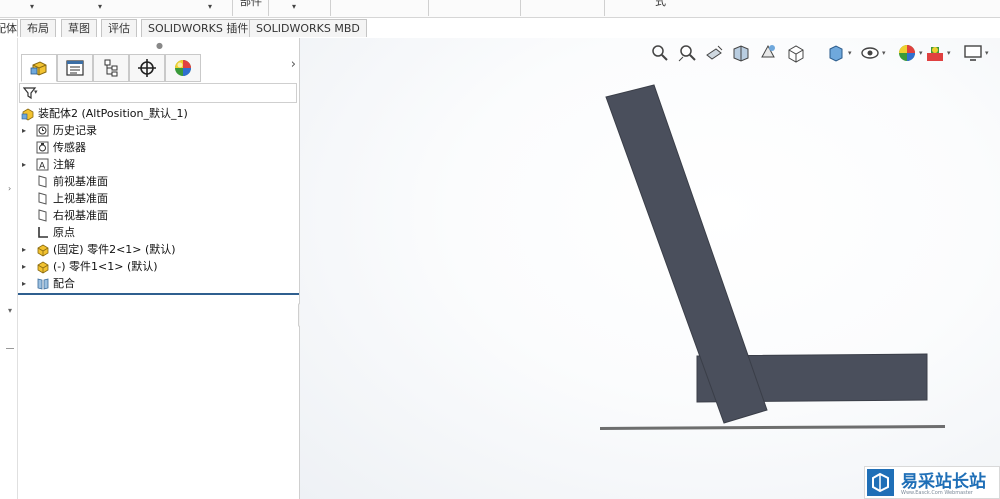  What do you see at coordinates (42, 130) in the screenshot?
I see `history-icon` at bounding box center [42, 130].